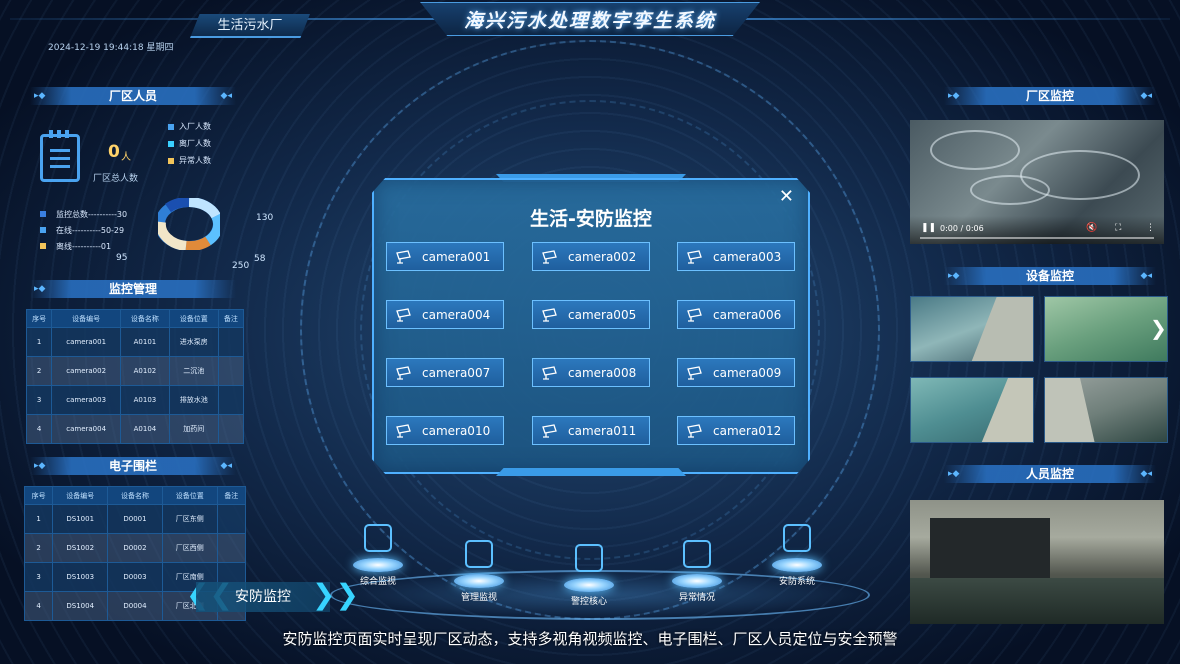 This screenshot has height=664, width=1180. Describe the element at coordinates (786, 196) in the screenshot. I see `close-icon: ✕` at that location.